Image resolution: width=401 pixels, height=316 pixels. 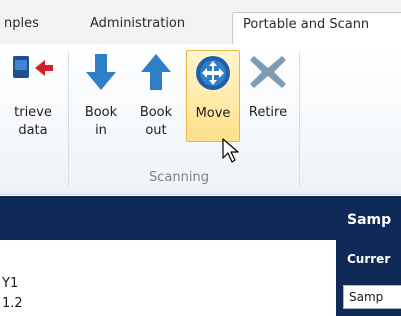 What do you see at coordinates (316, 28) in the screenshot?
I see `tab-portable-and-scanning: Portable and Scann` at bounding box center [316, 28].